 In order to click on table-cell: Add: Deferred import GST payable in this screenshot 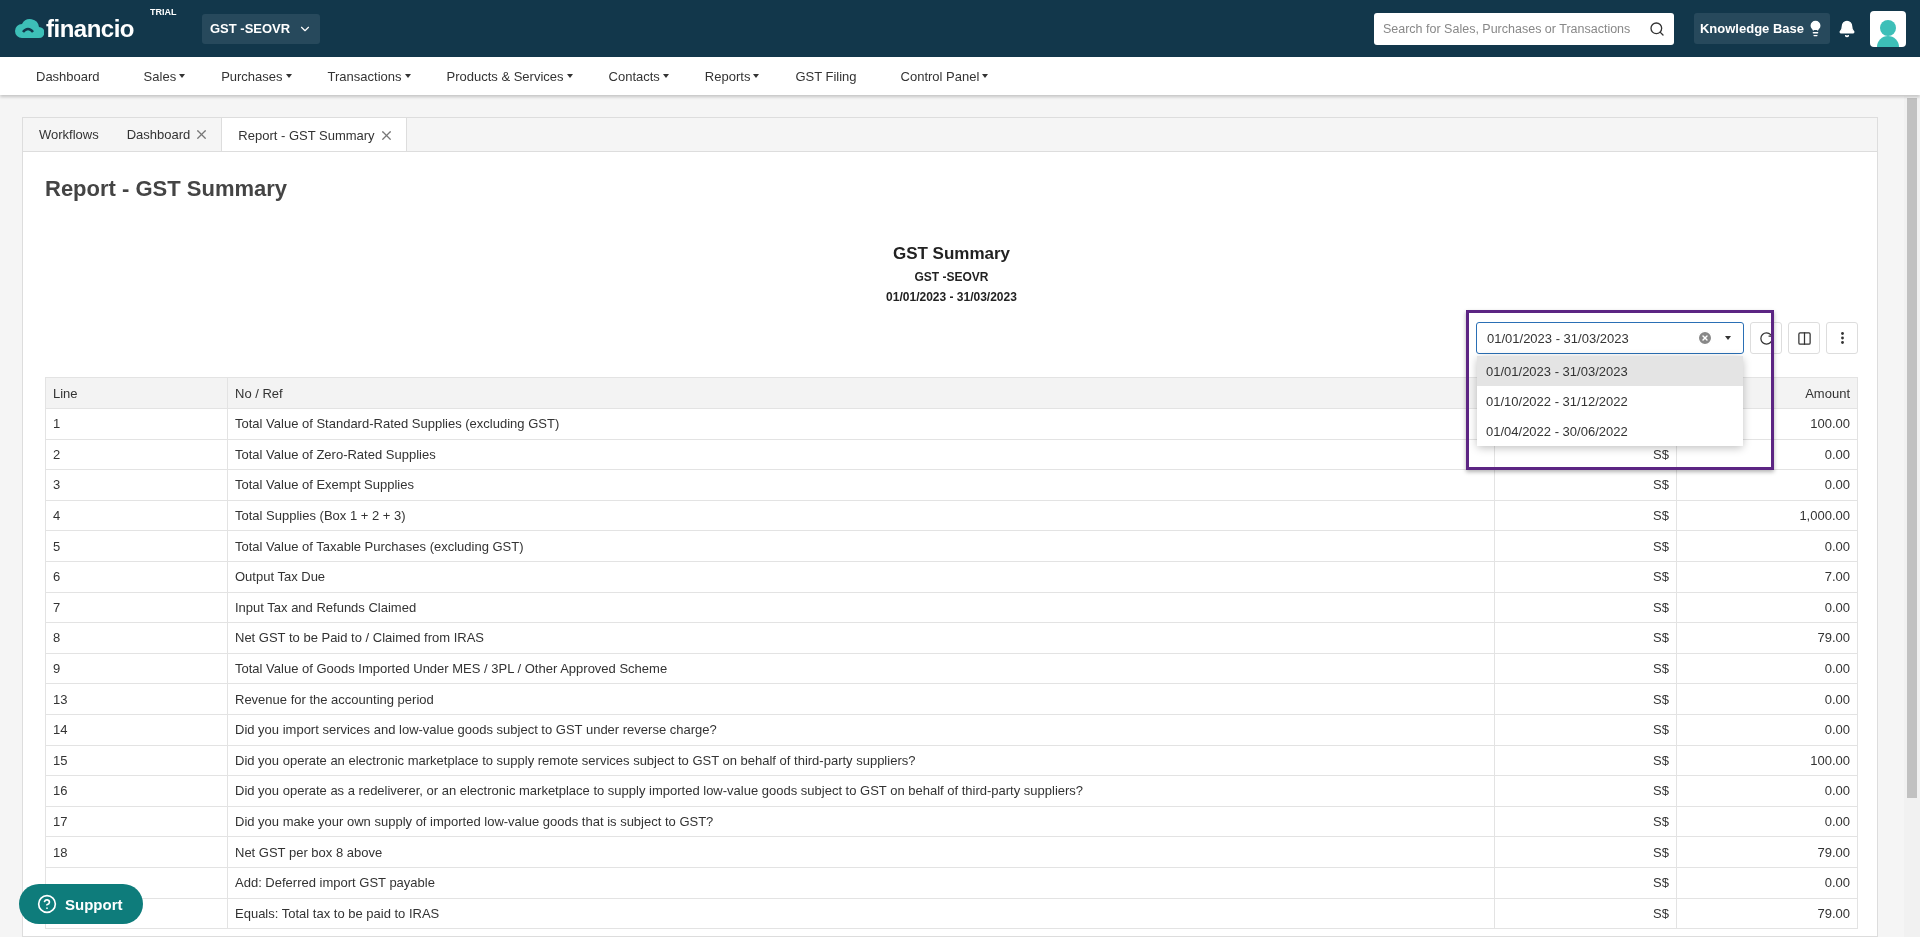, I will do `click(861, 882)`.